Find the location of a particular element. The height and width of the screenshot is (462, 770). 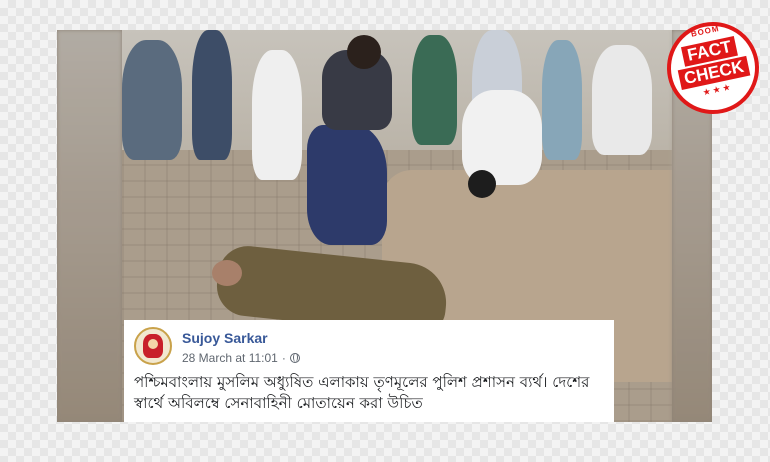

avatar-face is located at coordinates (153, 344).